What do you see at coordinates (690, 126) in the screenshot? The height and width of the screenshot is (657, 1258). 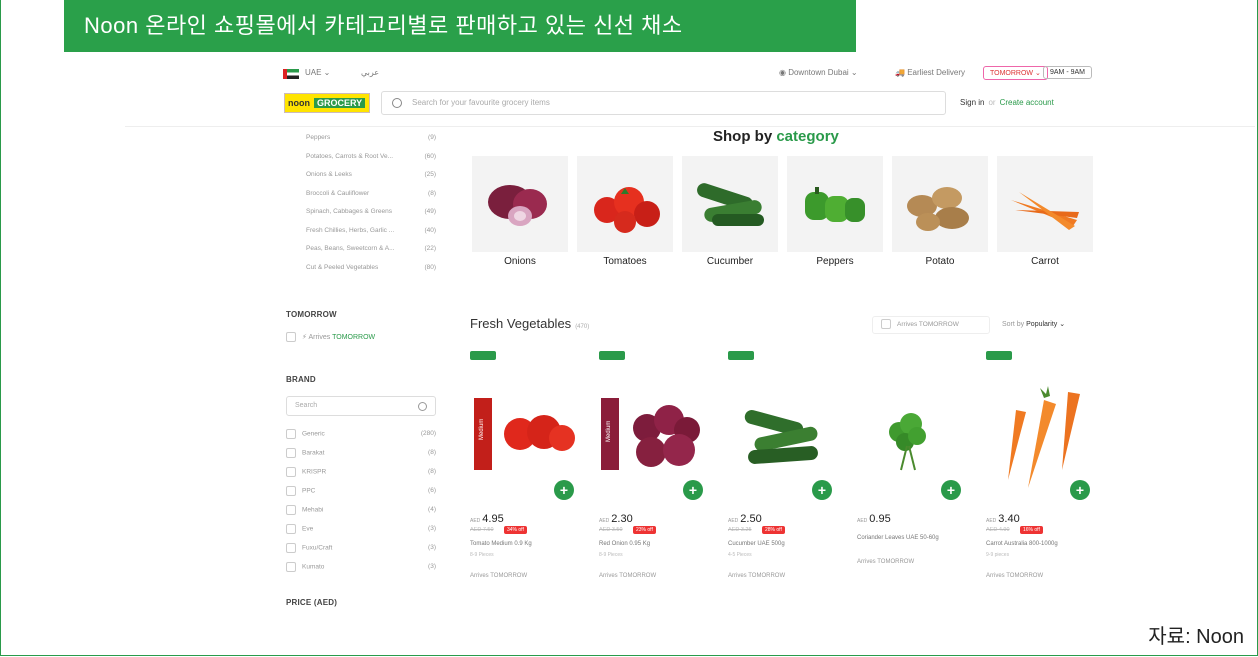 I see `header-divider` at bounding box center [690, 126].